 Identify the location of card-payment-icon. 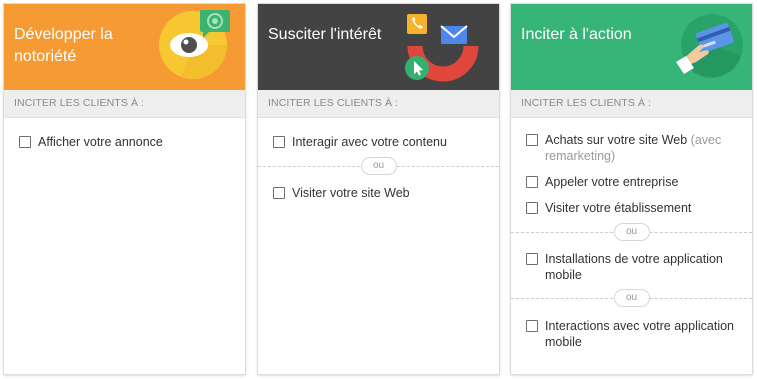
(709, 46).